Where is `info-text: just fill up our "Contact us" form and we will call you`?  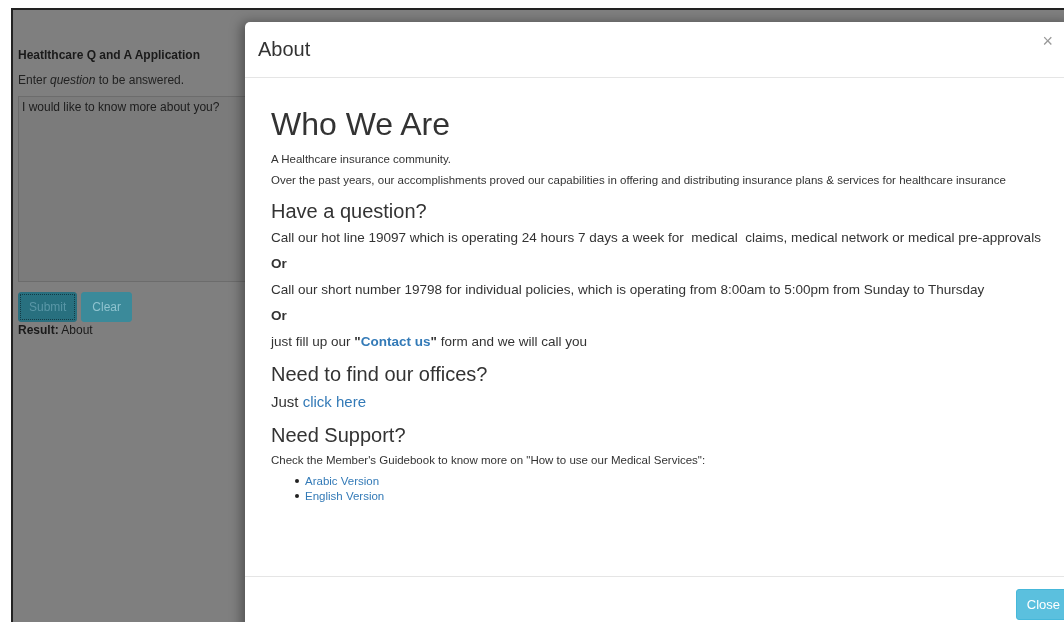
info-text: just fill up our "Contact us" form and we will call you is located at coordinates (429, 341).